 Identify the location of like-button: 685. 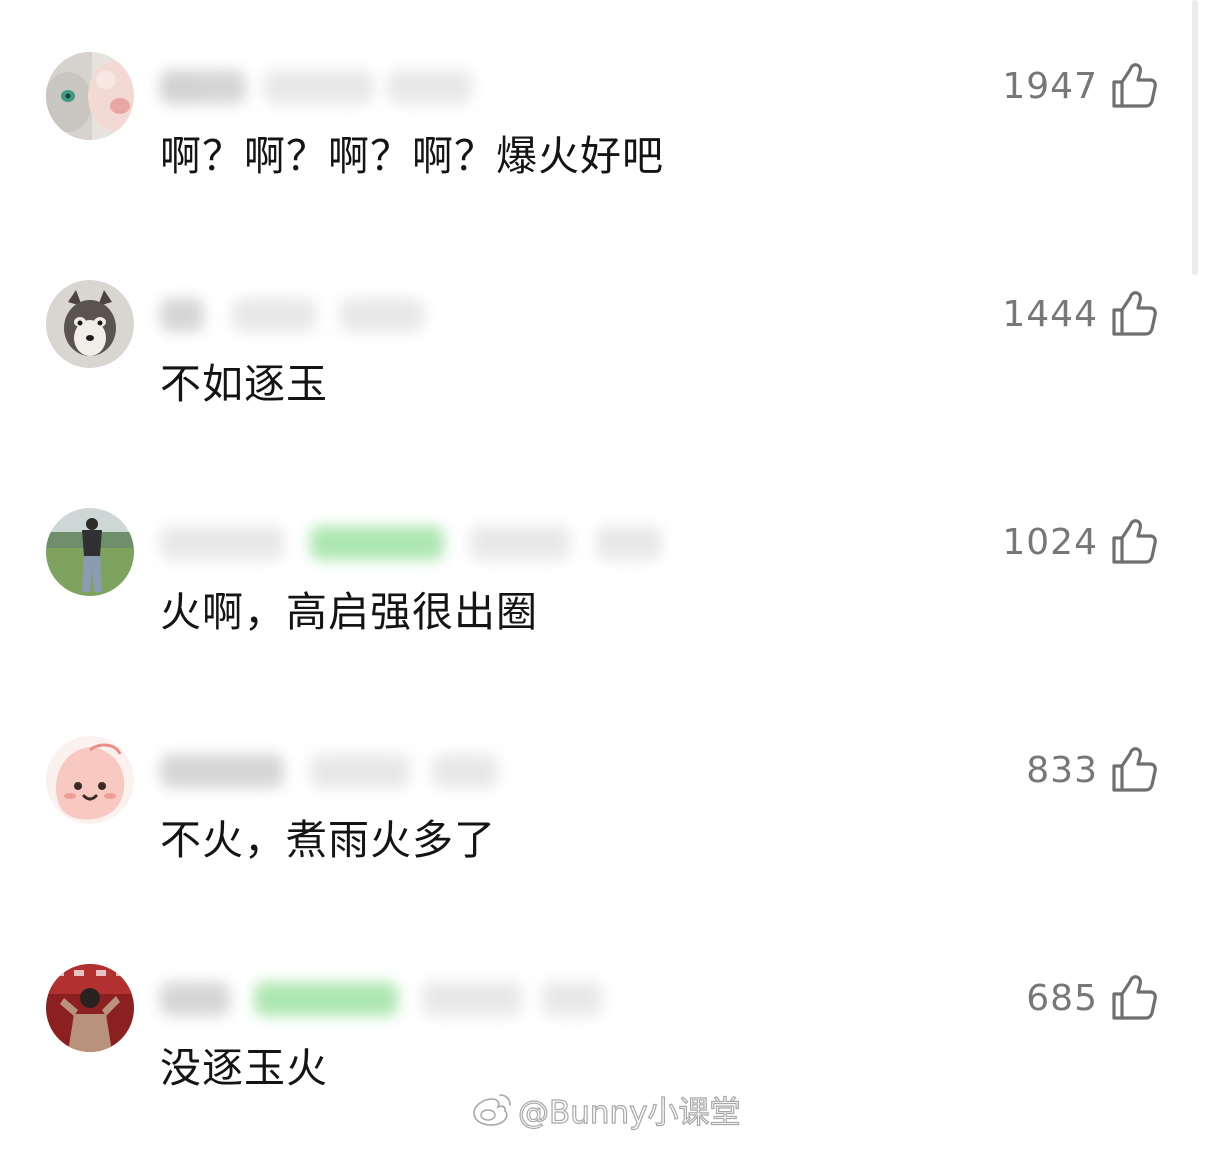
(1093, 998).